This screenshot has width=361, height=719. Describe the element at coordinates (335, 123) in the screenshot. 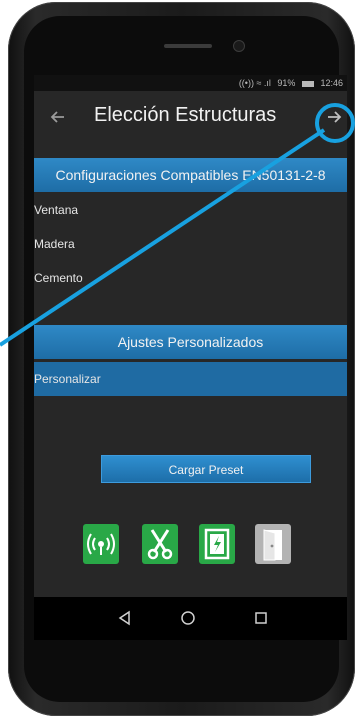

I see `forward-highlight-ring` at that location.